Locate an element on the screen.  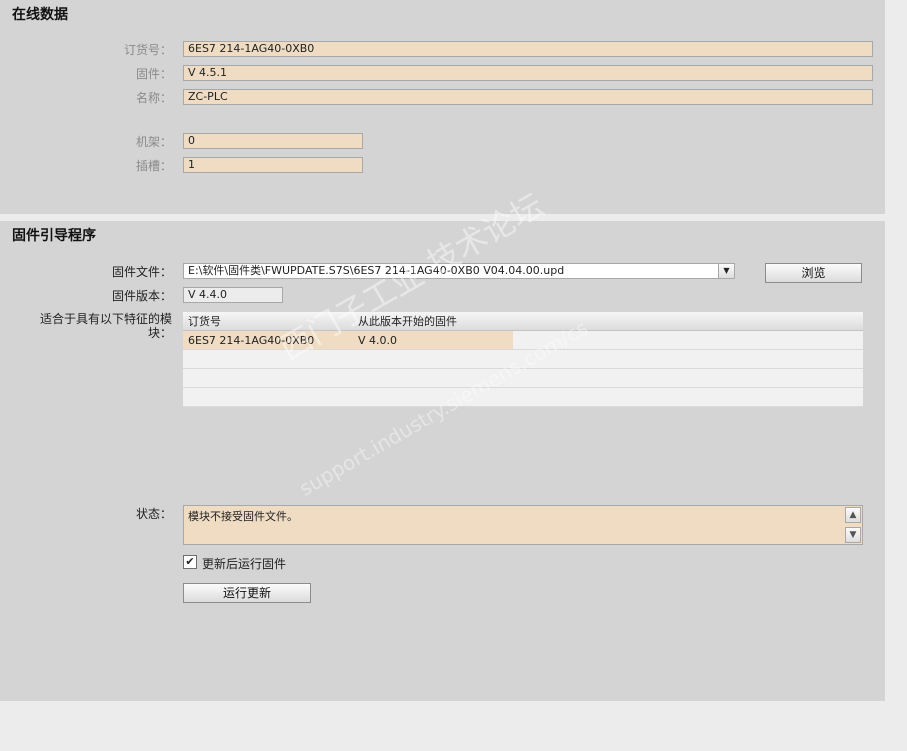
firmware-loader-title: 固件引导程序 is located at coordinates (54, 236).